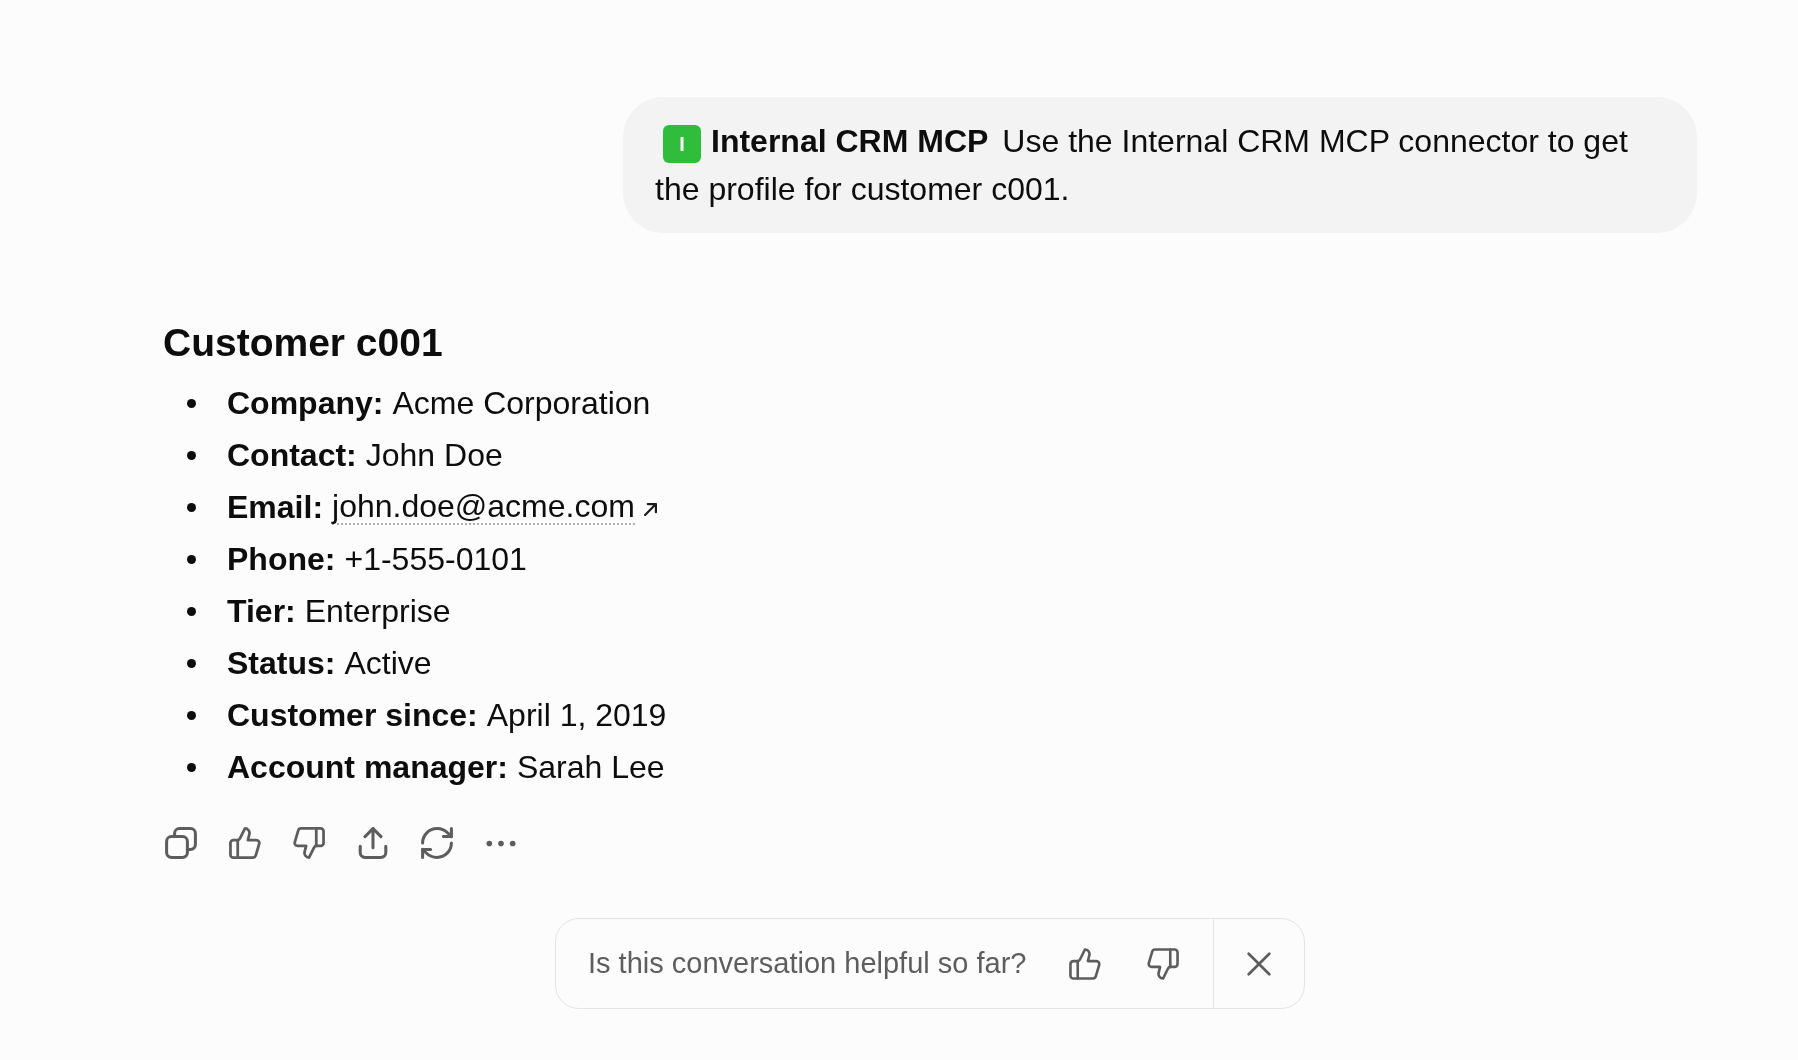  I want to click on field-value: +1-555-0101, so click(435, 559).